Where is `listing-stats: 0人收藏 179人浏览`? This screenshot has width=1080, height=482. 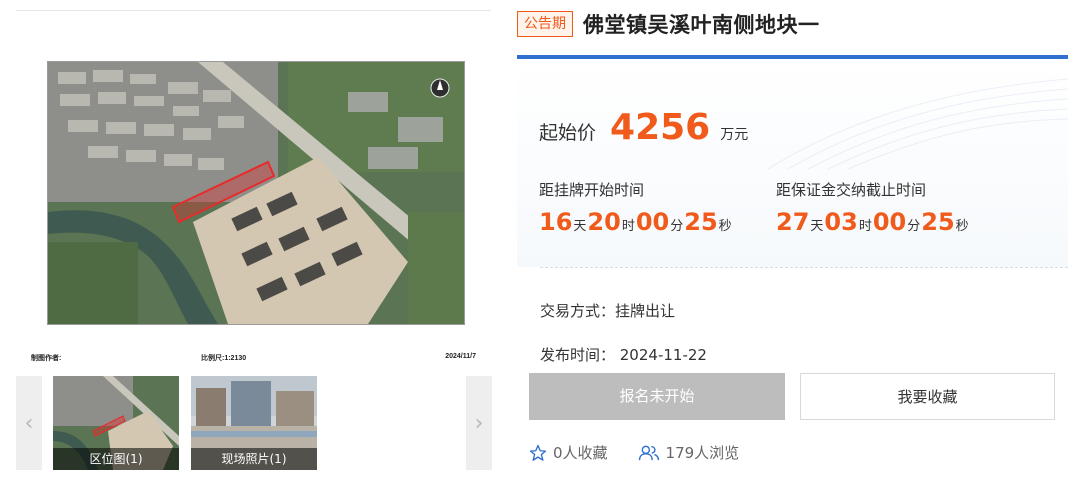 listing-stats: 0人收藏 179人浏览 is located at coordinates (649, 452).